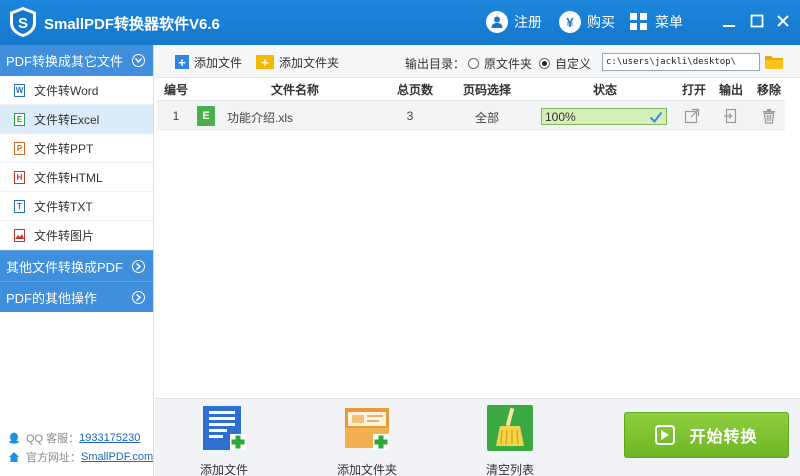 The height and width of the screenshot is (476, 800). I want to click on row-page-range: 全部, so click(487, 117).